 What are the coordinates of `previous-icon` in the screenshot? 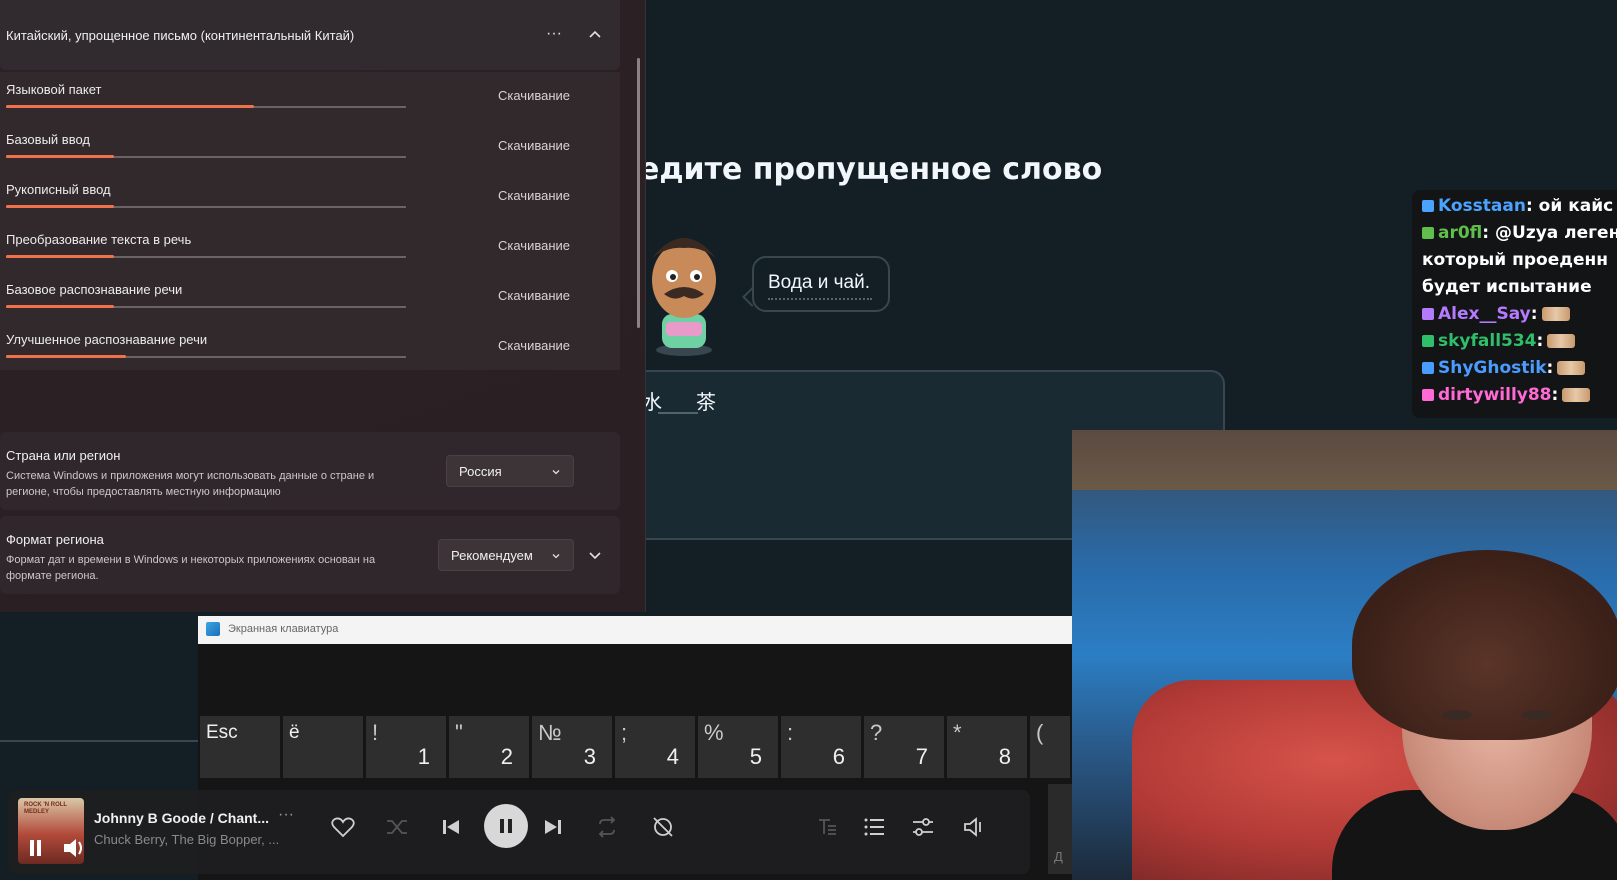 It's located at (451, 827).